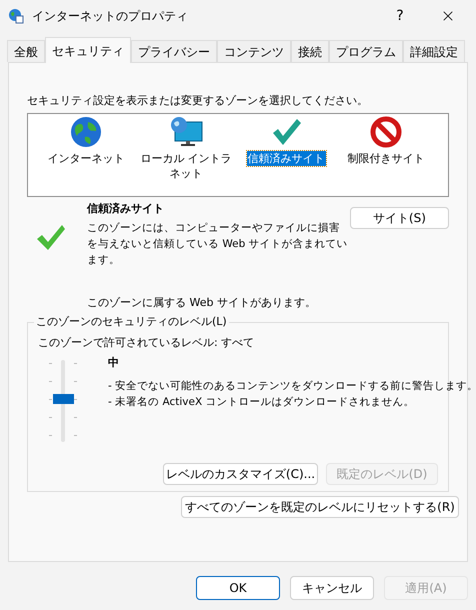 This screenshot has width=476, height=610. I want to click on cancel-button: キャンセル, so click(332, 588).